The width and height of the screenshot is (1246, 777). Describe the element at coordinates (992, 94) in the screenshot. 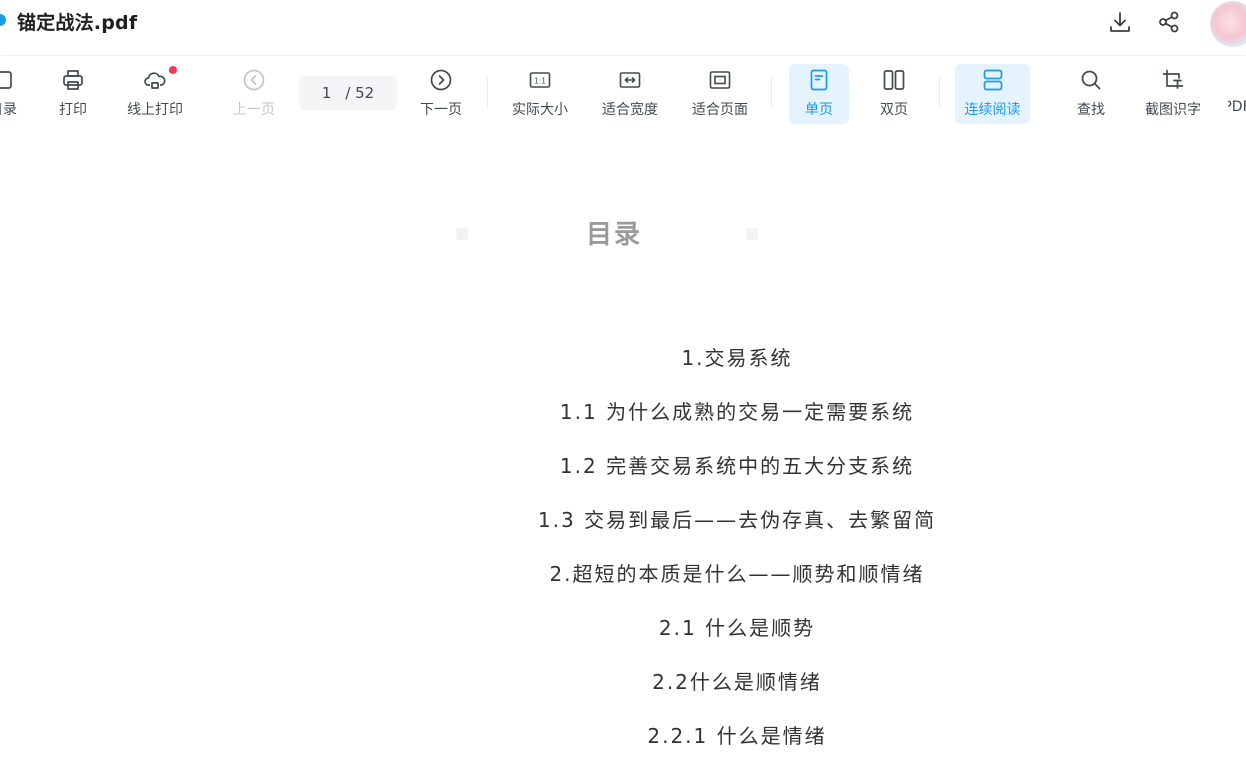

I see `continuous-reading-button: 连续阅读` at that location.